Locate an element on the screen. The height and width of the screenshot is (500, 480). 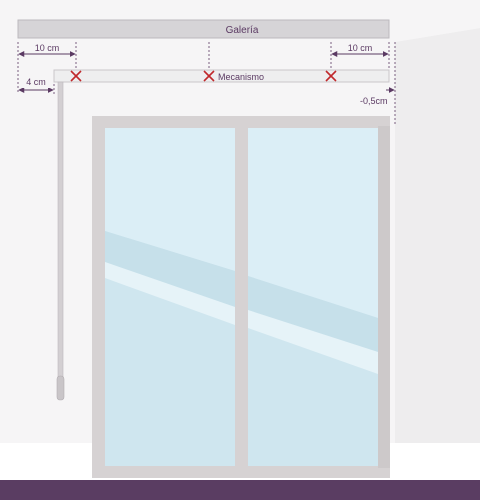
right-offset-label: 10 cm is located at coordinates (360, 48).